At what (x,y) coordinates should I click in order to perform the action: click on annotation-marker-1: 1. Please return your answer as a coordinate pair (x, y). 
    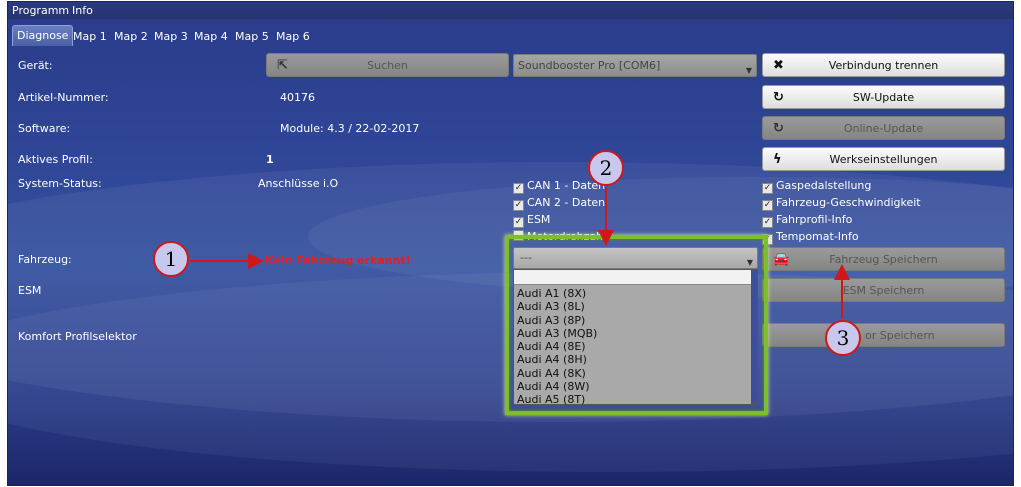
    Looking at the image, I should click on (171, 259).